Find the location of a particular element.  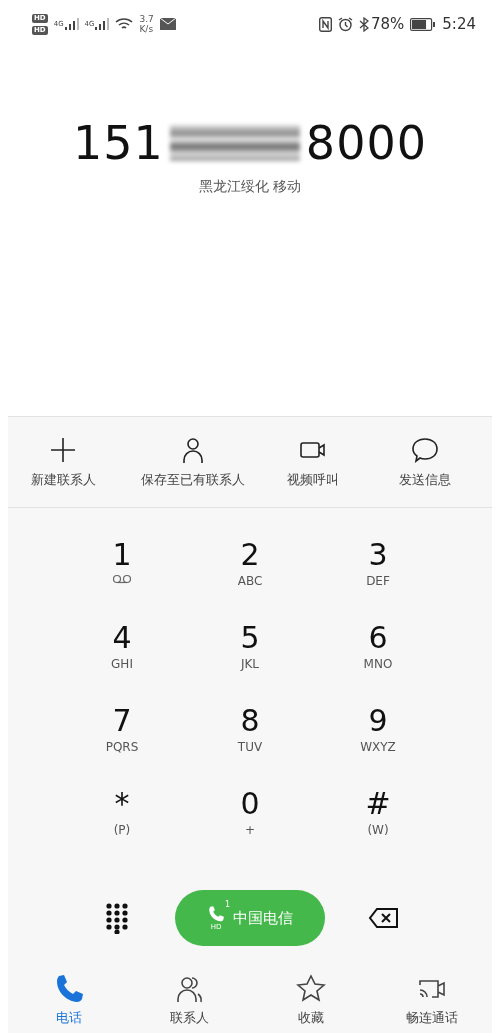

dial-key: 1 is located at coordinates (122, 579).